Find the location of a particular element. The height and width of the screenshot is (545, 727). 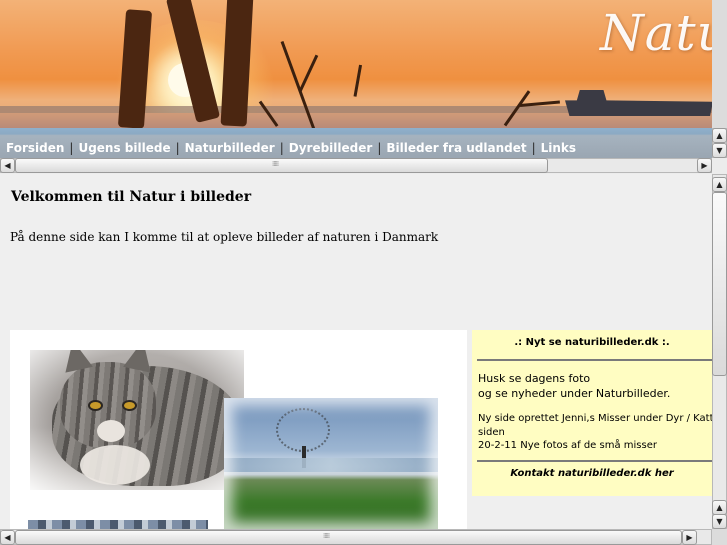

nav-link-forsiden: Forsiden is located at coordinates (35, 148).